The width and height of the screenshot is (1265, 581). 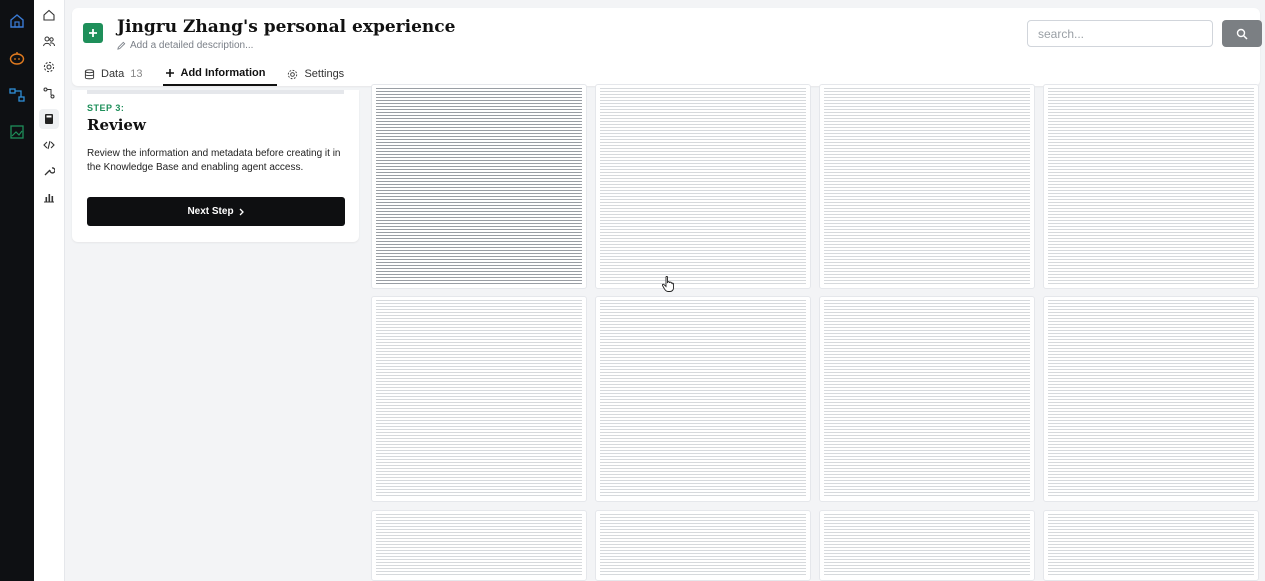 I want to click on tab-data-count: 13, so click(x=136, y=74).